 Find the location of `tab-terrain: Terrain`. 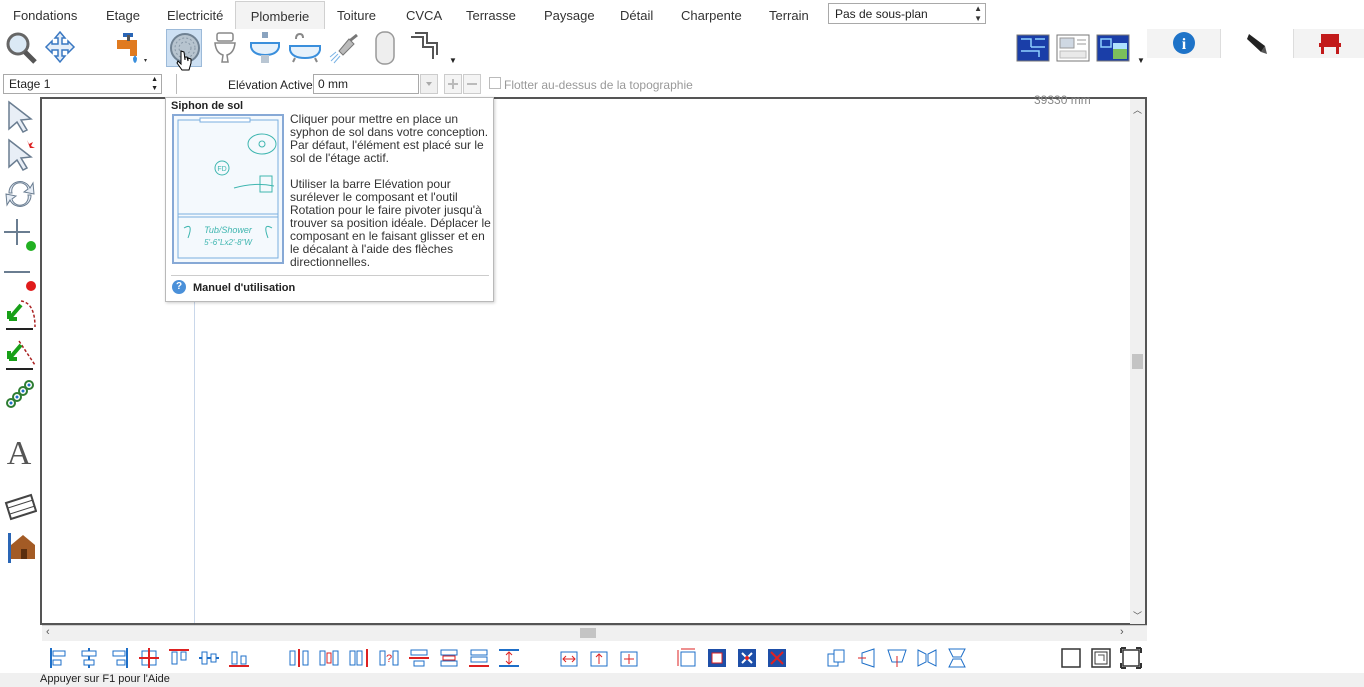

tab-terrain: Terrain is located at coordinates (789, 14).